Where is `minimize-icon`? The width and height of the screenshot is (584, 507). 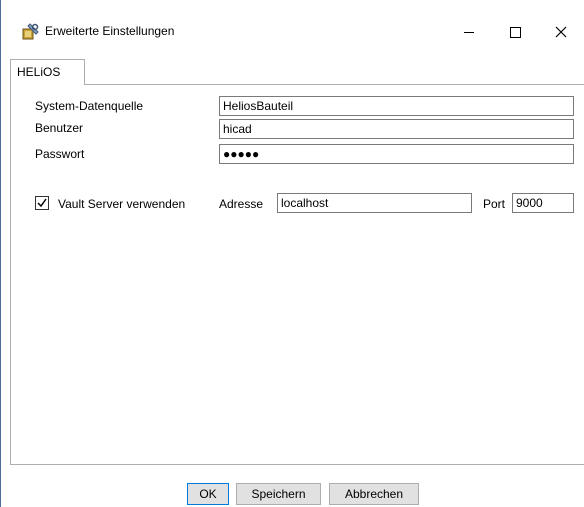
minimize-icon is located at coordinates (469, 32).